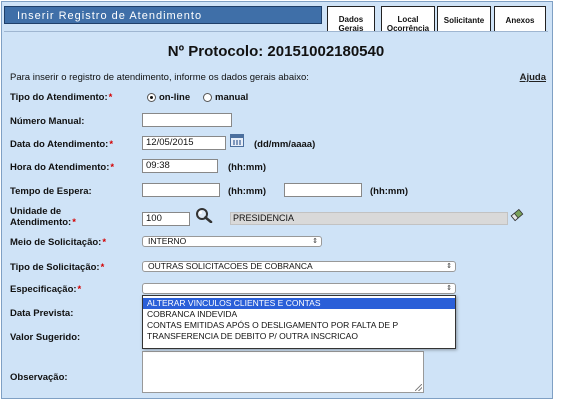  I want to click on tab-anexos: Anexos, so click(520, 19).